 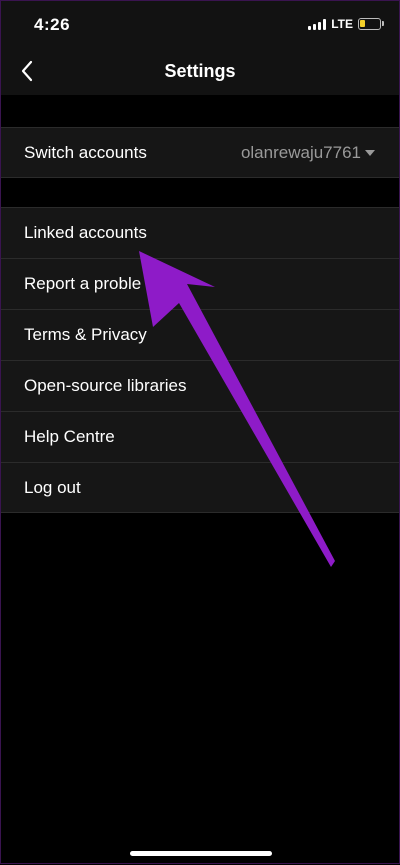 I want to click on home-indicator, so click(x=201, y=853).